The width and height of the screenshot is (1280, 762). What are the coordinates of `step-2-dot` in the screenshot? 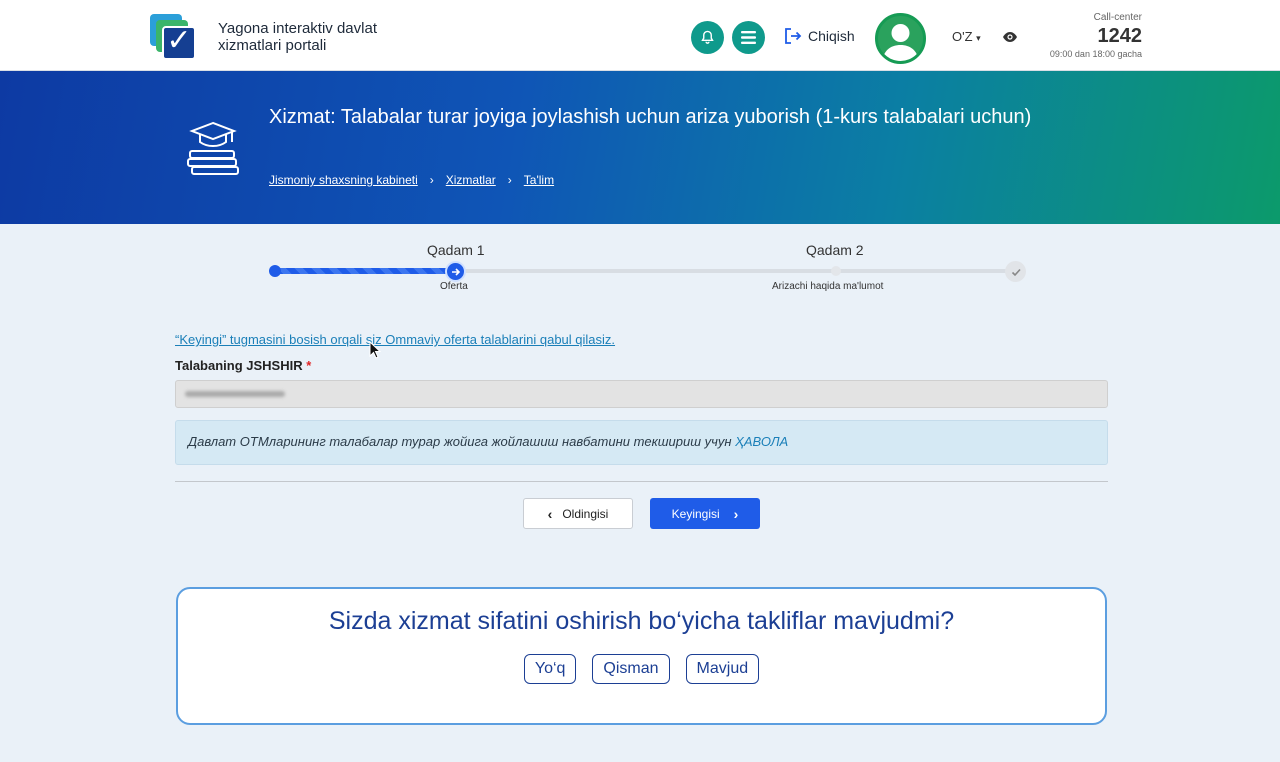 It's located at (836, 271).